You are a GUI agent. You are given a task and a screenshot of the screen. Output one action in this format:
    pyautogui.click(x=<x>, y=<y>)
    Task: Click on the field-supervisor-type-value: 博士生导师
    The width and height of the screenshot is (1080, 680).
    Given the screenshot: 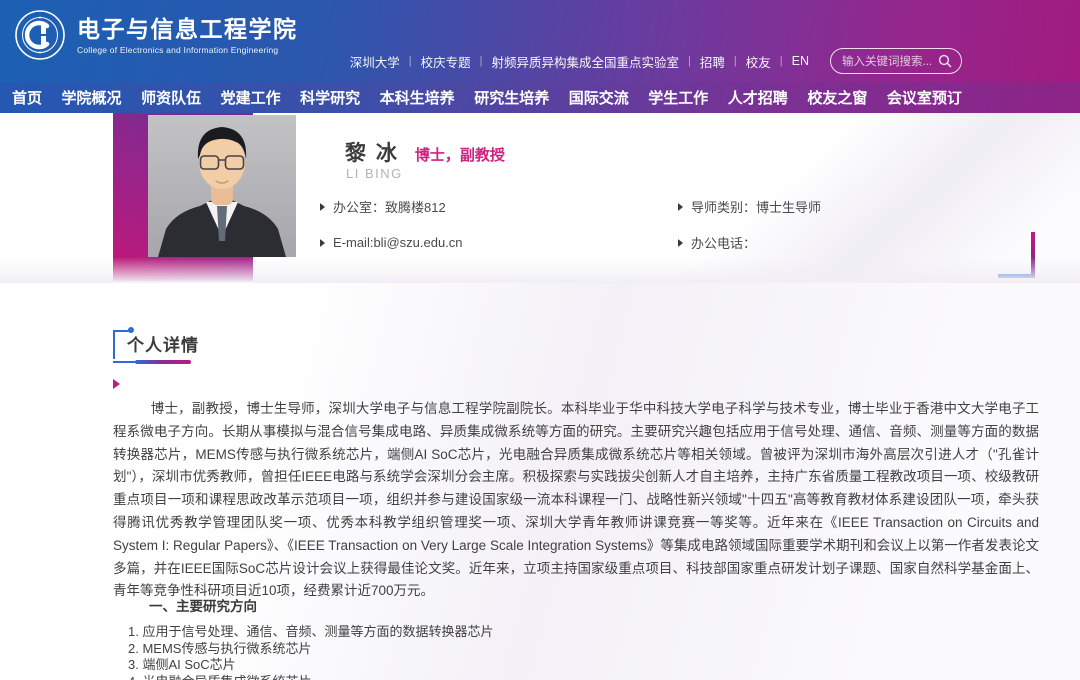 What is the action you would take?
    pyautogui.click(x=789, y=207)
    